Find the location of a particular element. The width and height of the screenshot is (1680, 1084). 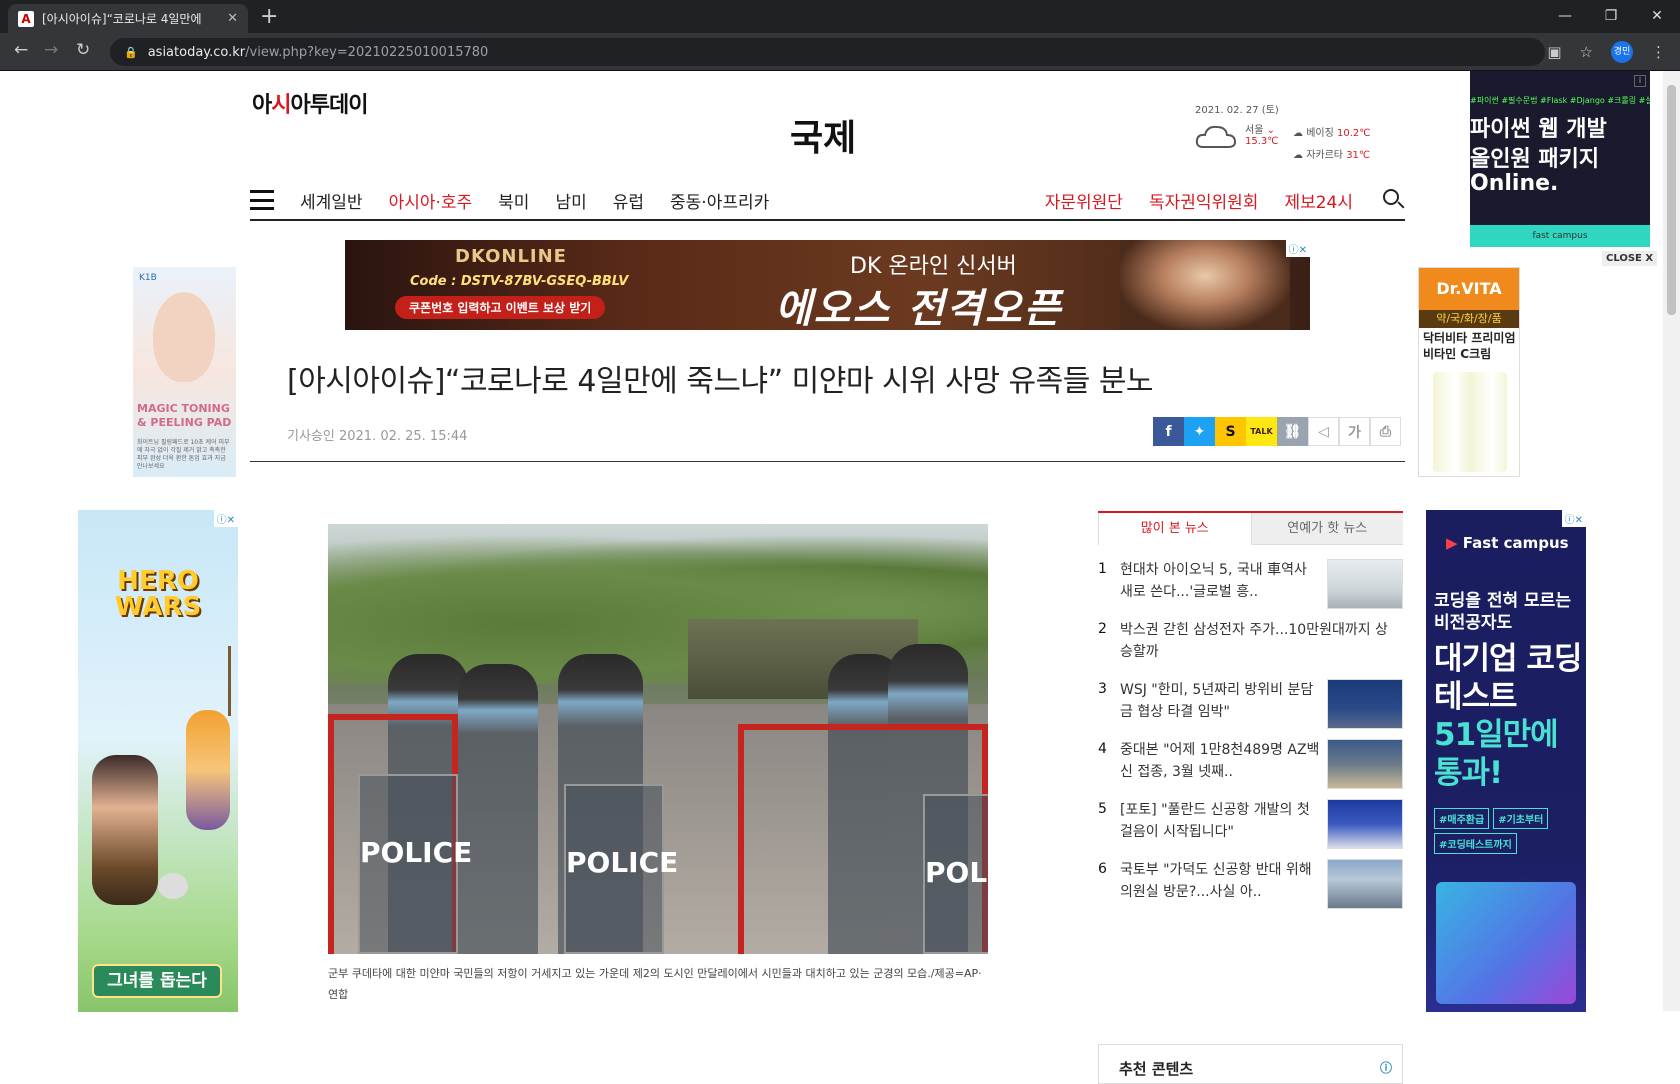

print-icon: ⎙ is located at coordinates (1385, 431).